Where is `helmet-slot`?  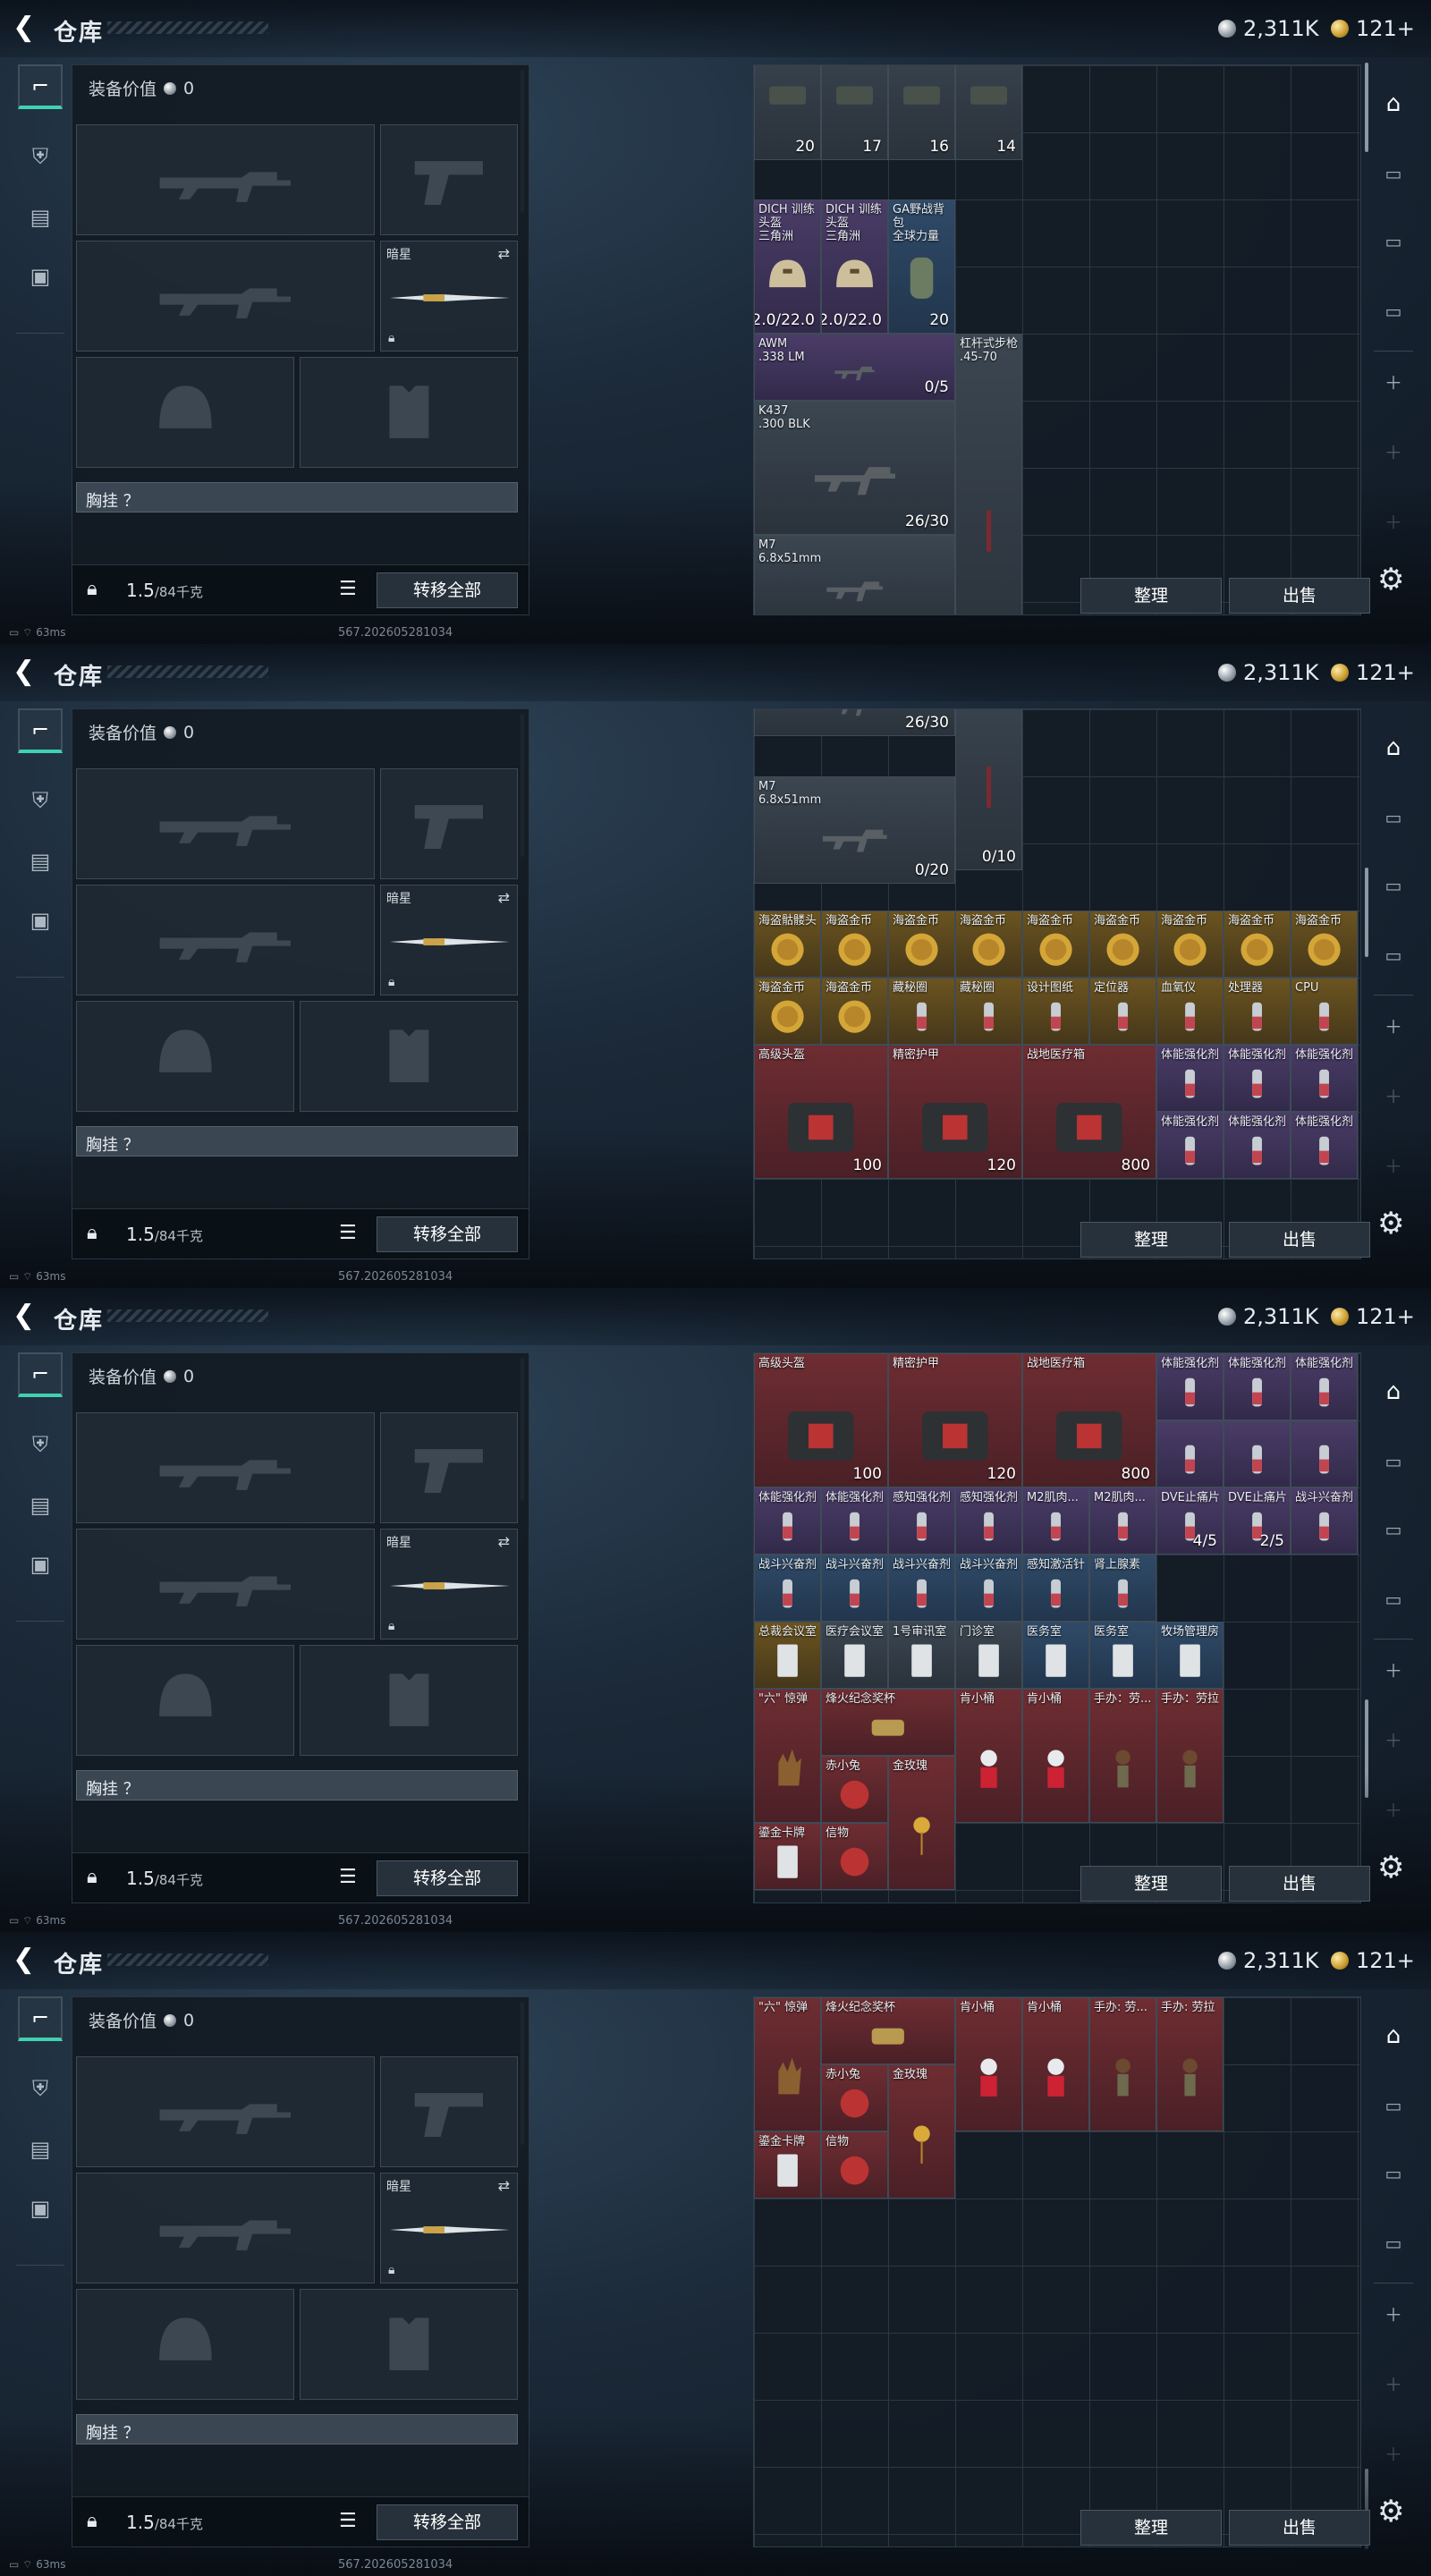
helmet-slot is located at coordinates (185, 1056).